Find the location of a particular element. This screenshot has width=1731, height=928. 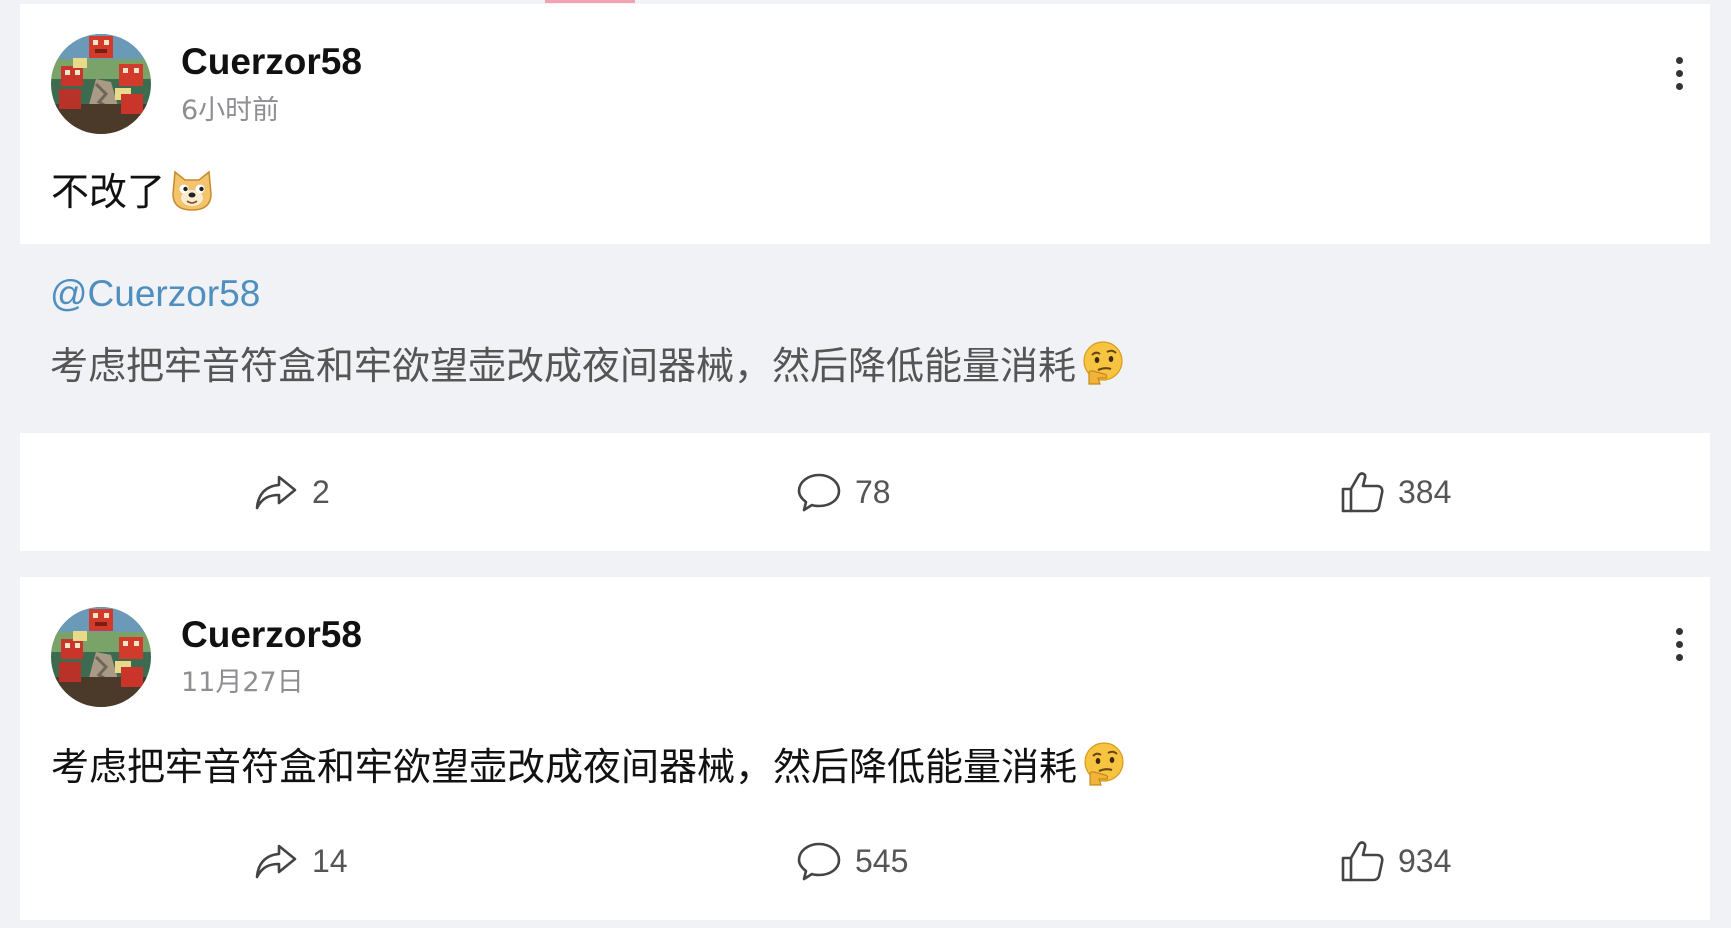

comment-button: 545 is located at coordinates (851, 861).